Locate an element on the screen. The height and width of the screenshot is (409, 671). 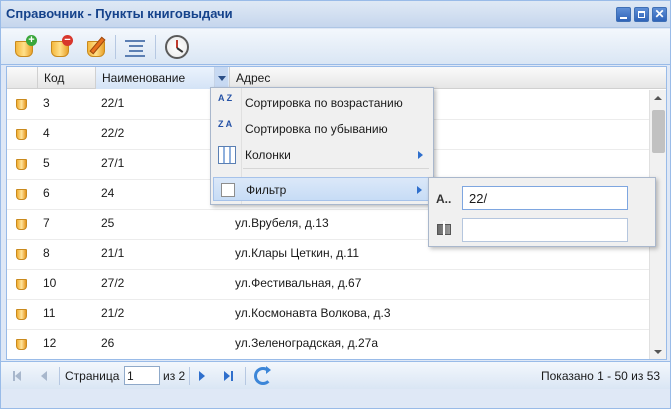
close-icon: ✕ is located at coordinates (659, 14).